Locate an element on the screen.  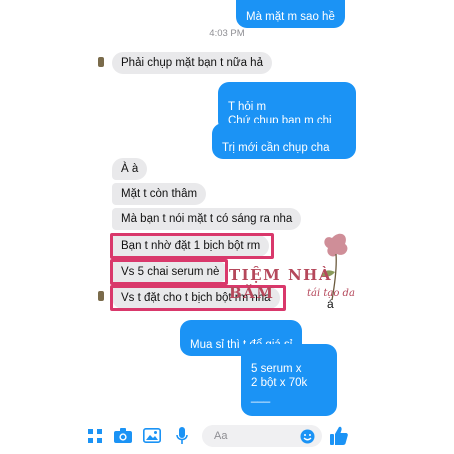
camera-icon is located at coordinates (123, 438).